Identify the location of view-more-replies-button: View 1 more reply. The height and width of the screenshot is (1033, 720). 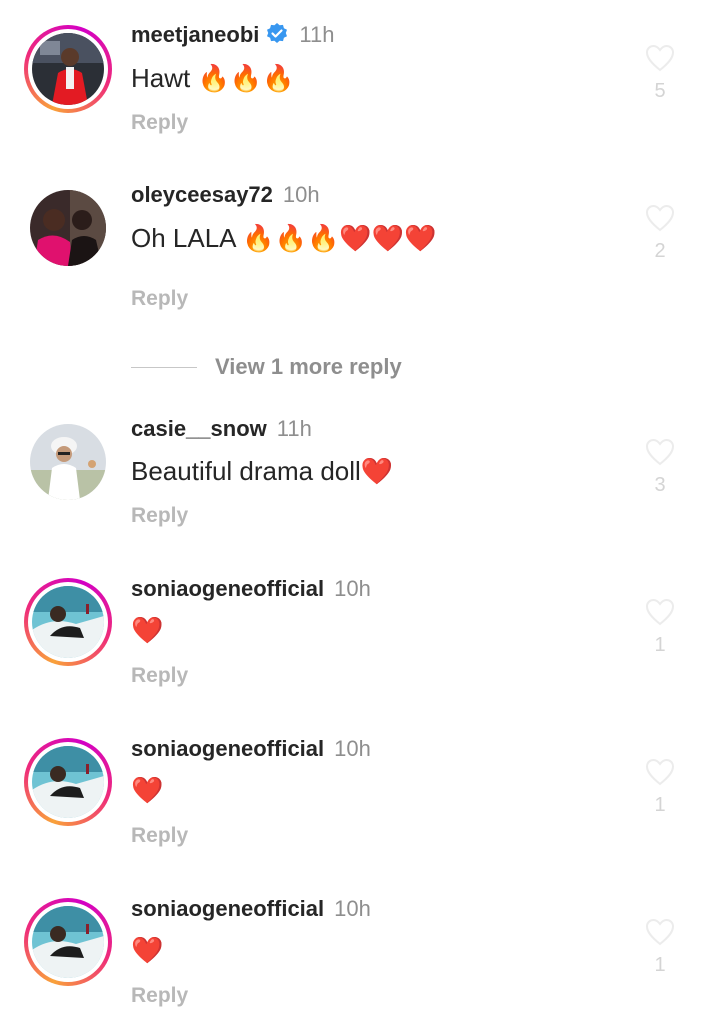
(266, 367).